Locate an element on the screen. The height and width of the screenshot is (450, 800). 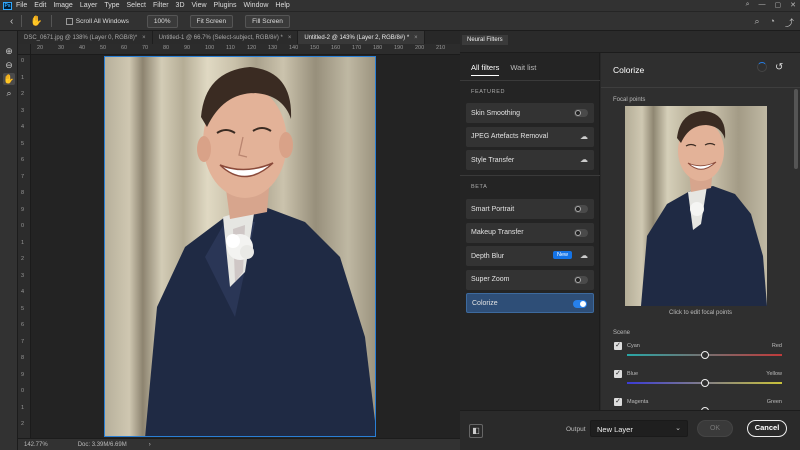
zoom-in-icon: ⊕ is located at coordinates (9, 51).